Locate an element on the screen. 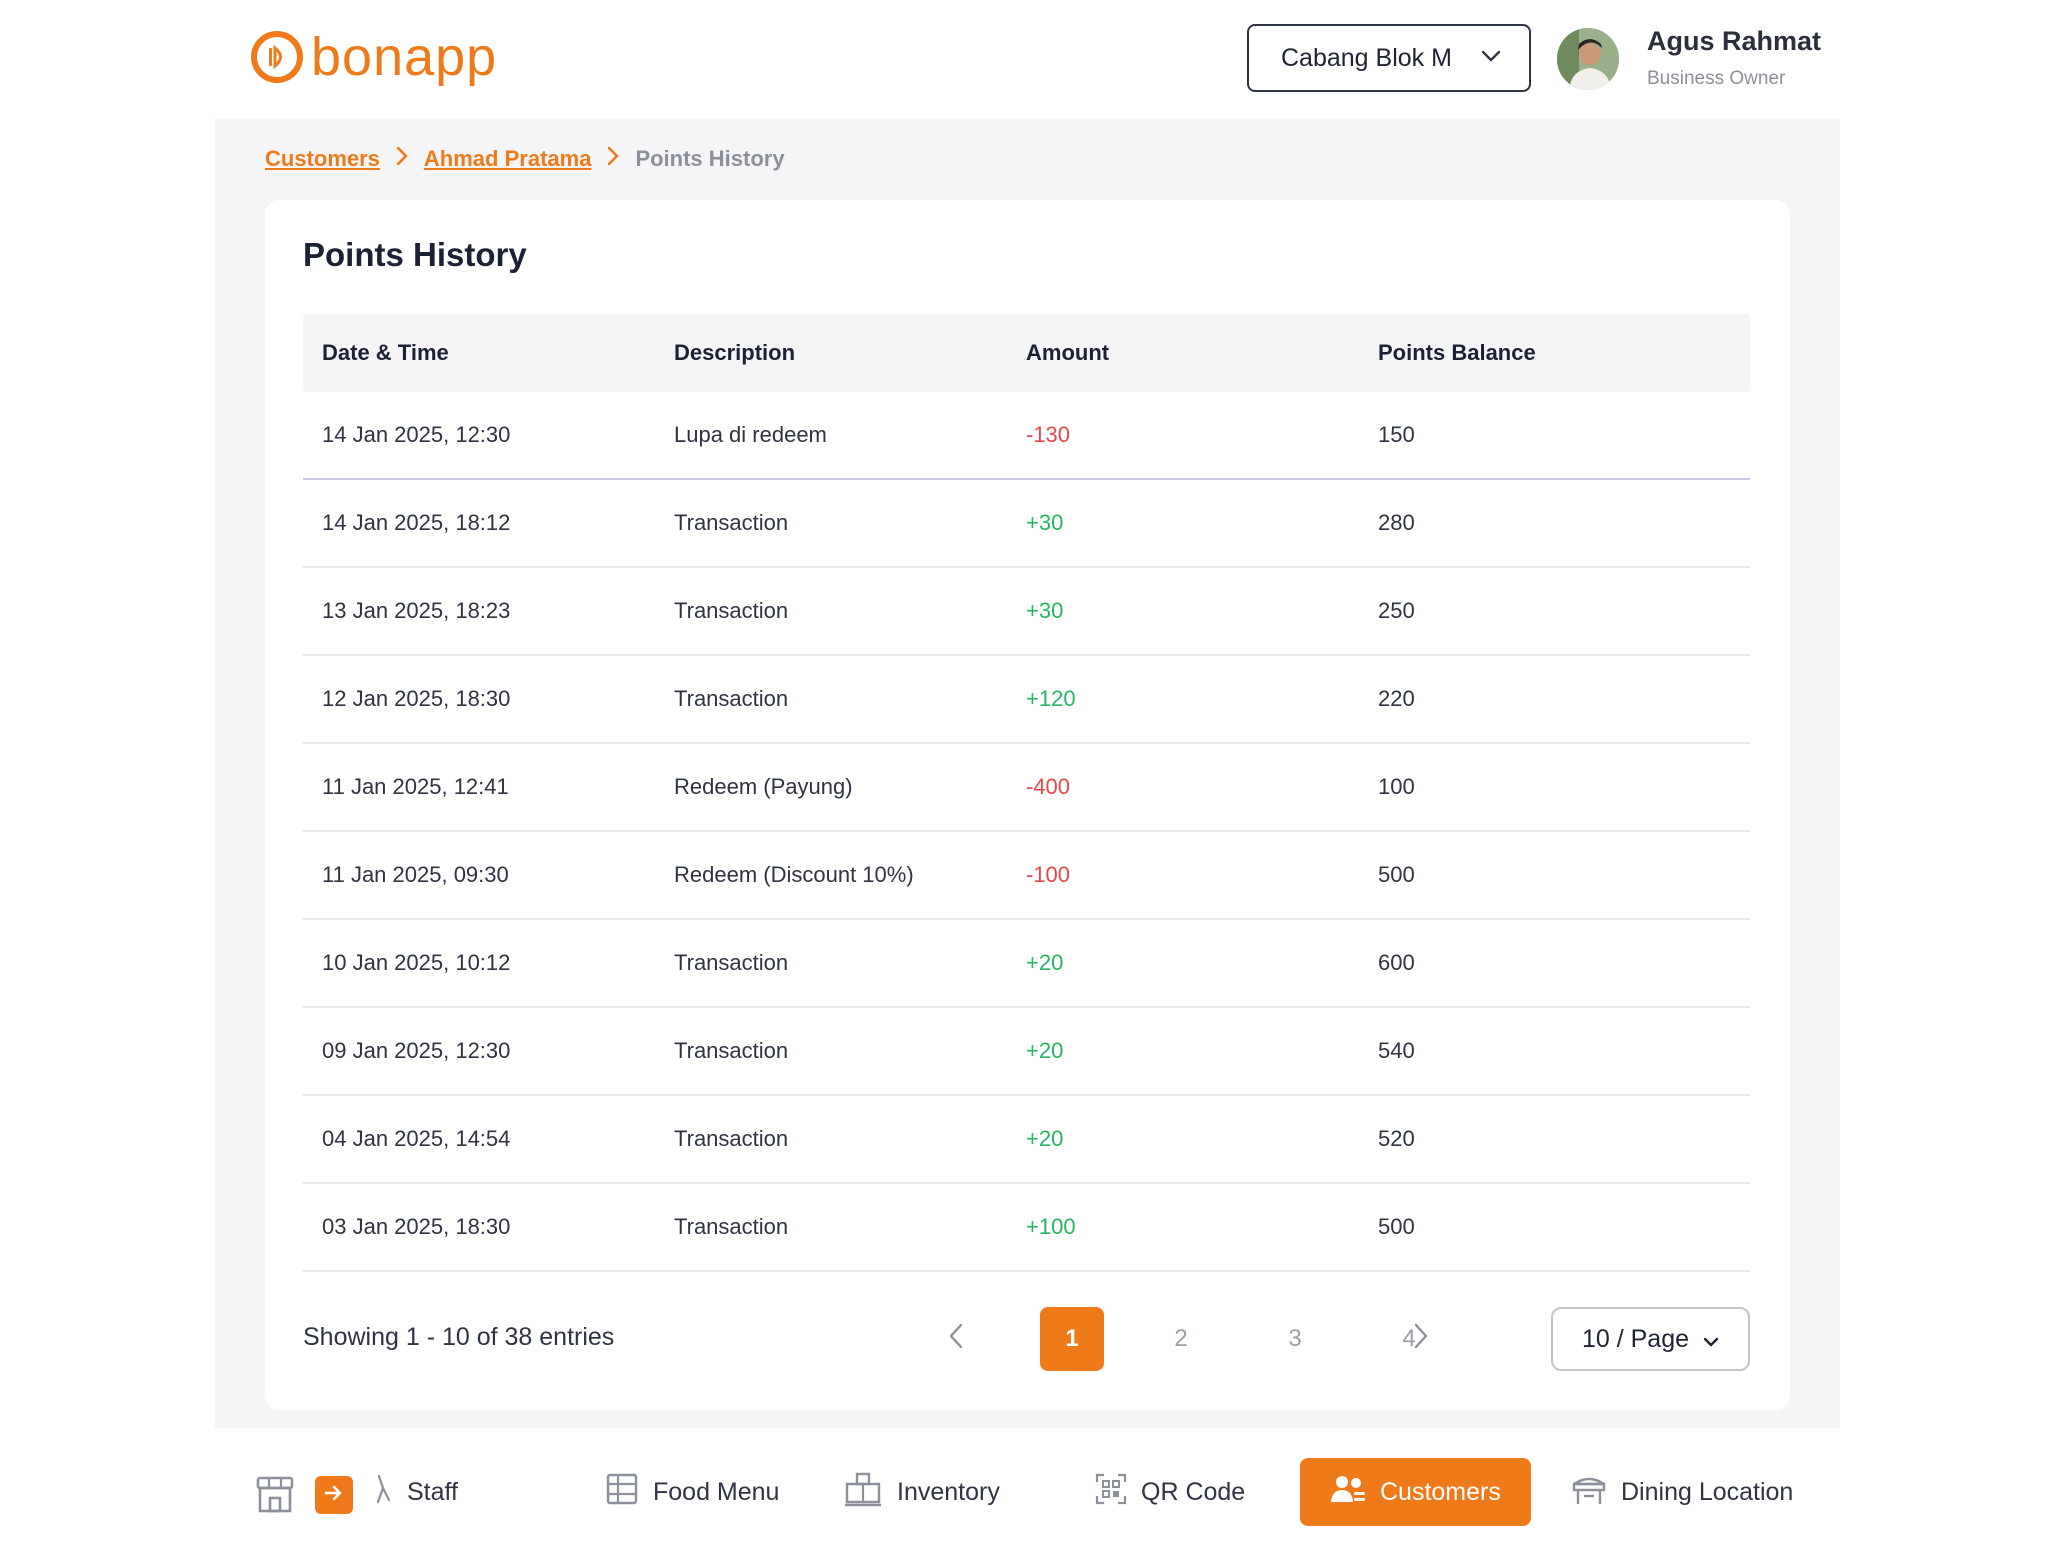 This screenshot has width=2048, height=1550. cell-balance: 250 is located at coordinates (1396, 610).